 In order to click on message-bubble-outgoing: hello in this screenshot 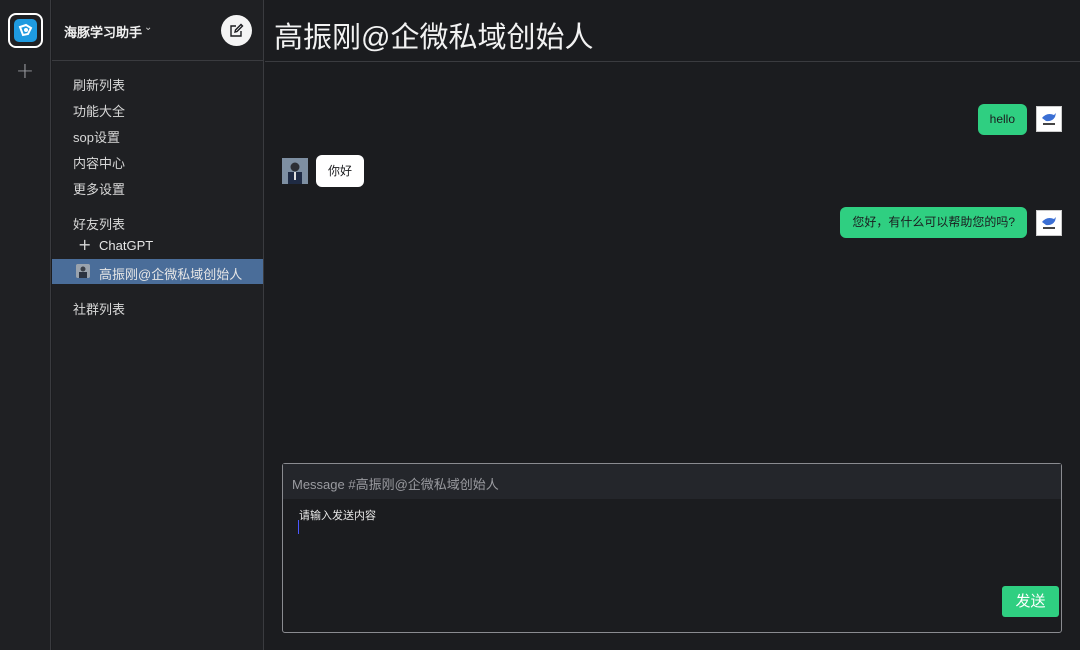, I will do `click(1002, 119)`.